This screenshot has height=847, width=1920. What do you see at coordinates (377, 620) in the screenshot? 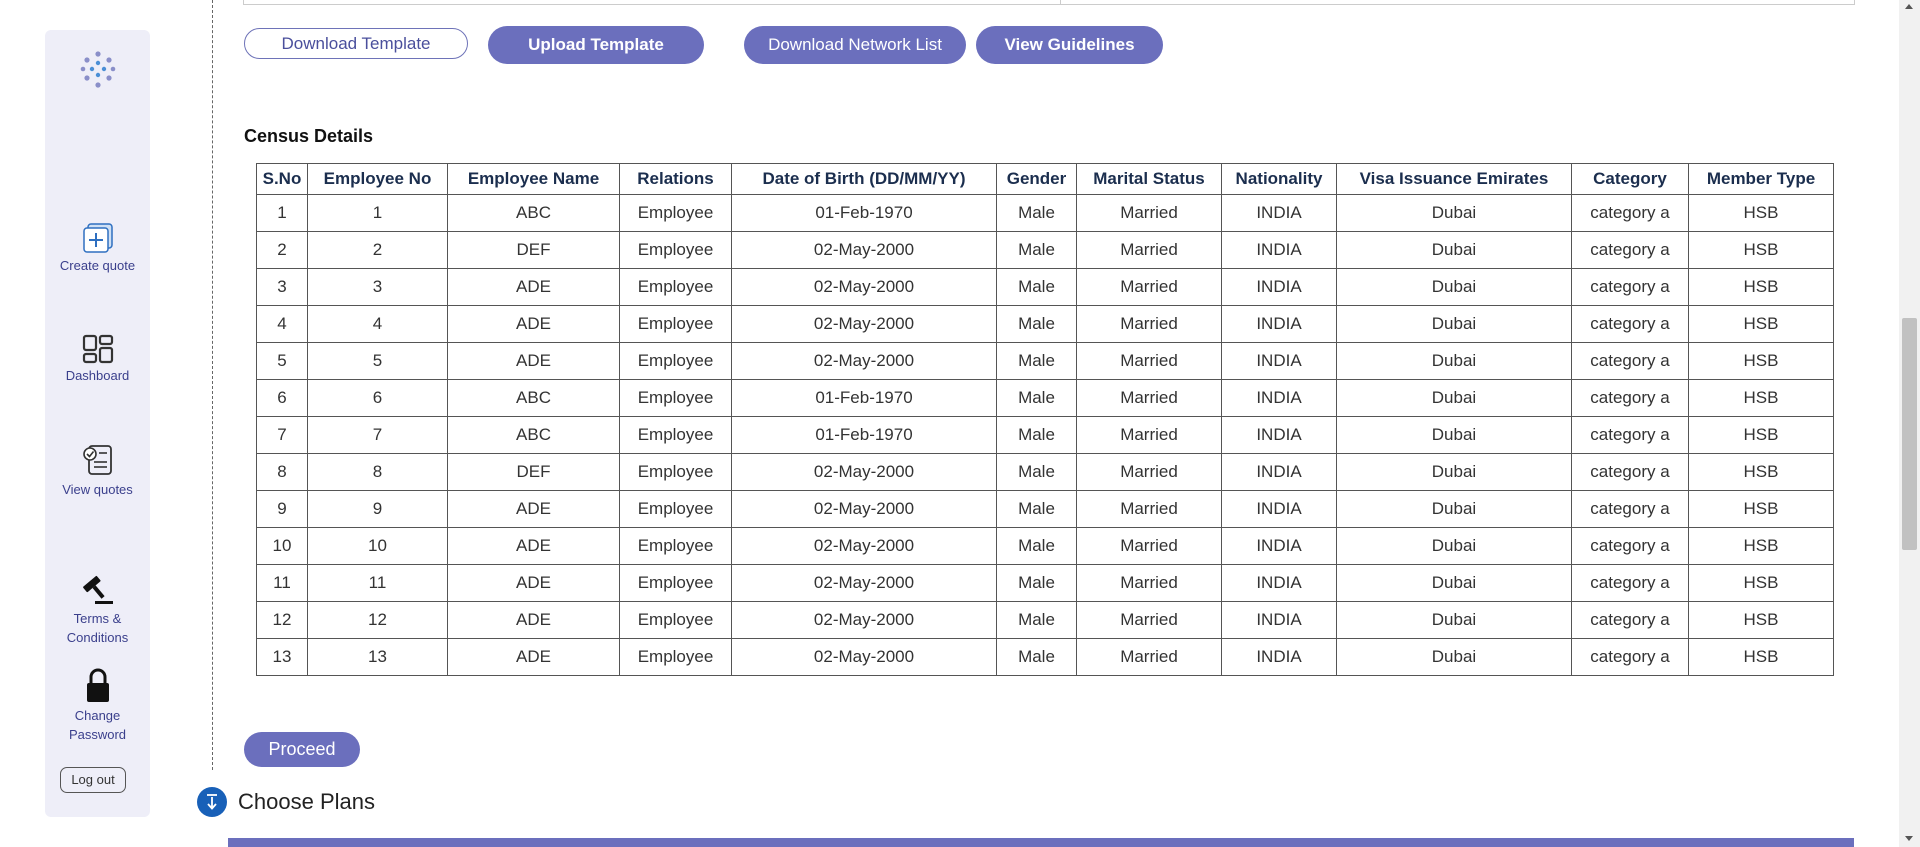
I see `table-cell: 12` at bounding box center [377, 620].